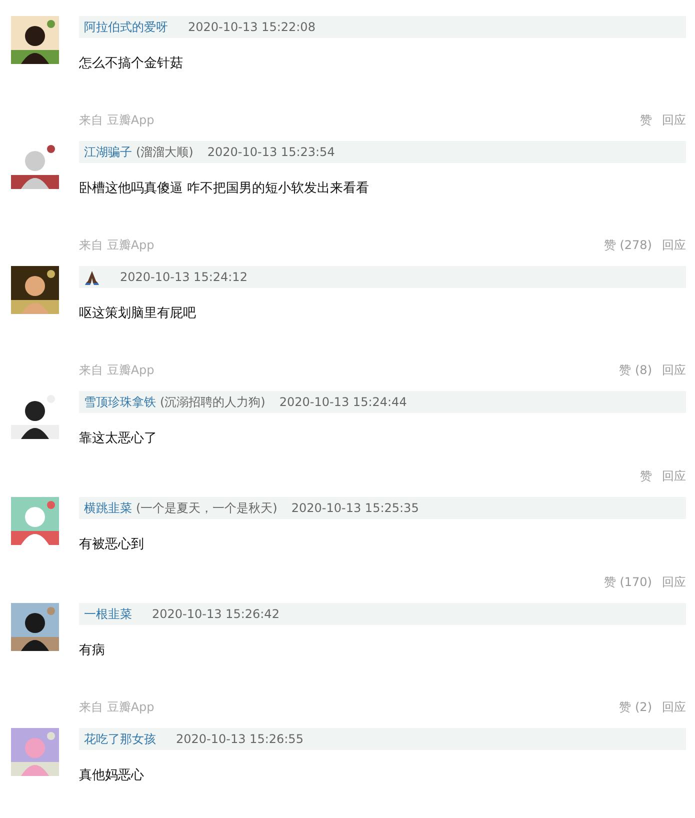  I want to click on user-name-link: 花吃了那女孩, so click(120, 739).